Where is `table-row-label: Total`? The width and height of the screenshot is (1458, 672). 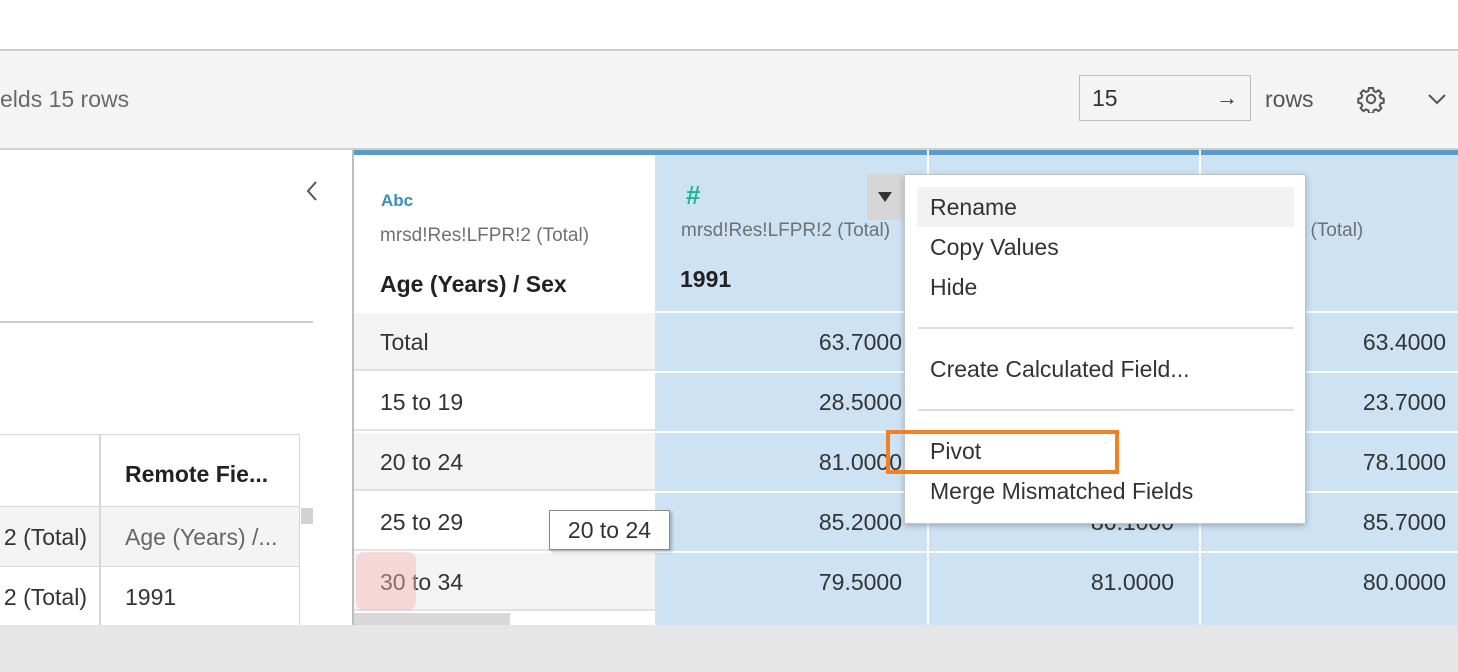 table-row-label: Total is located at coordinates (504, 342).